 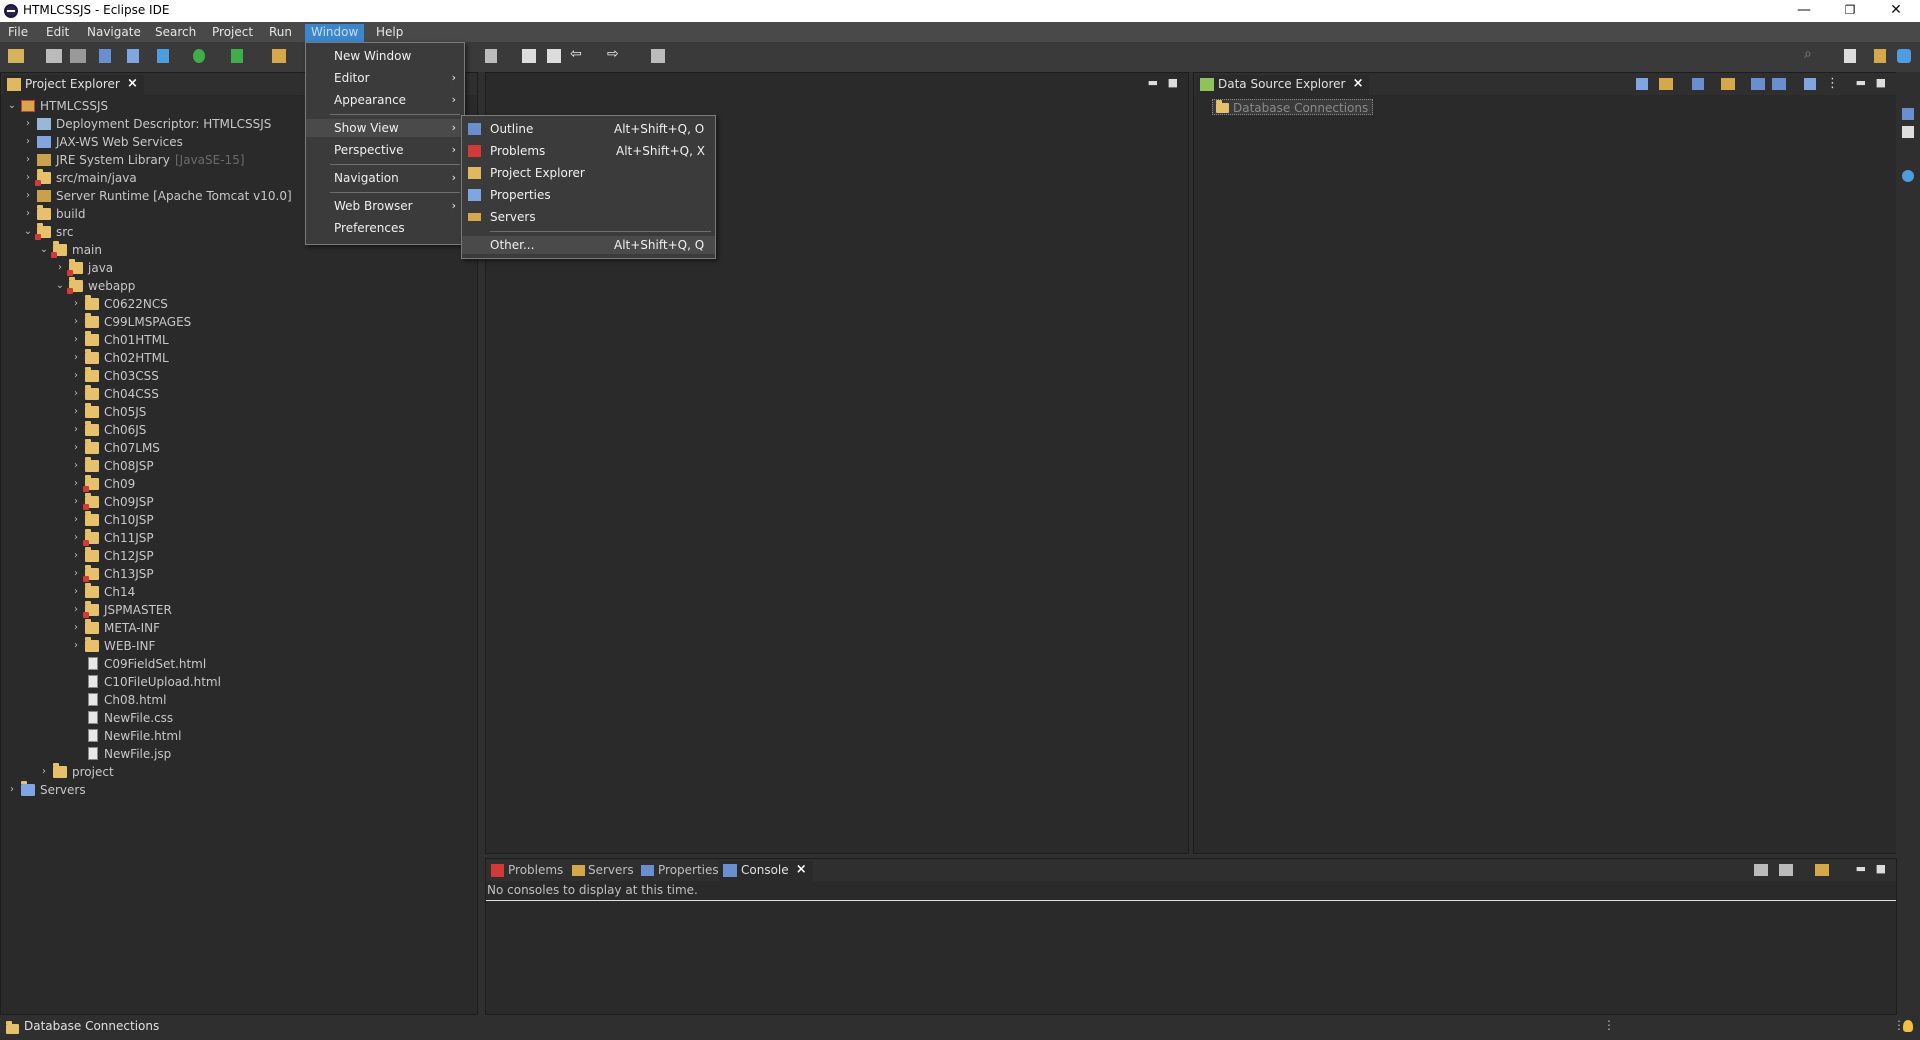 What do you see at coordinates (271, 340) in the screenshot?
I see `tree-item: › Ch01HTML` at bounding box center [271, 340].